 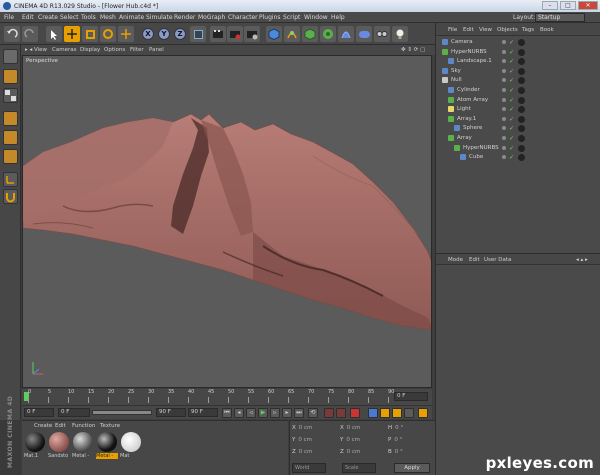 I want to click on object-row: Cube ✓, so click(x=518, y=157).